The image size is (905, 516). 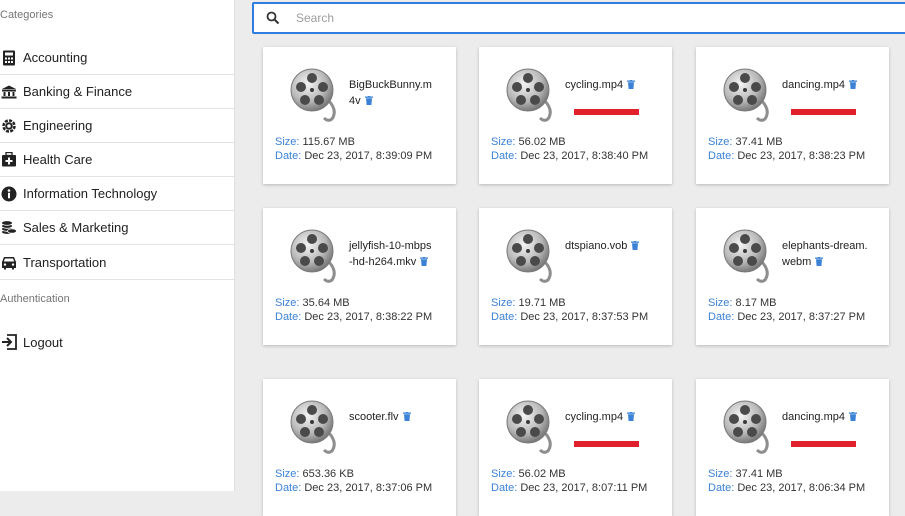 I want to click on sidebar-item-accounting: Accounting, so click(x=117, y=58).